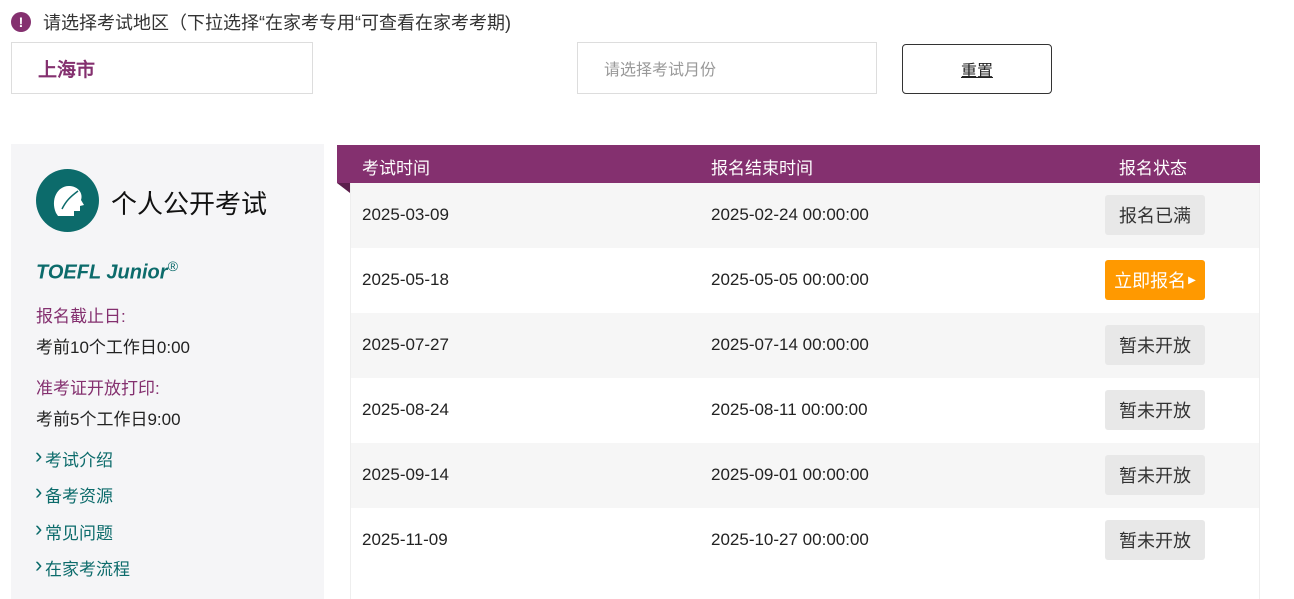  Describe the element at coordinates (405, 474) in the screenshot. I see `exam-date: 2025-09-14` at that location.